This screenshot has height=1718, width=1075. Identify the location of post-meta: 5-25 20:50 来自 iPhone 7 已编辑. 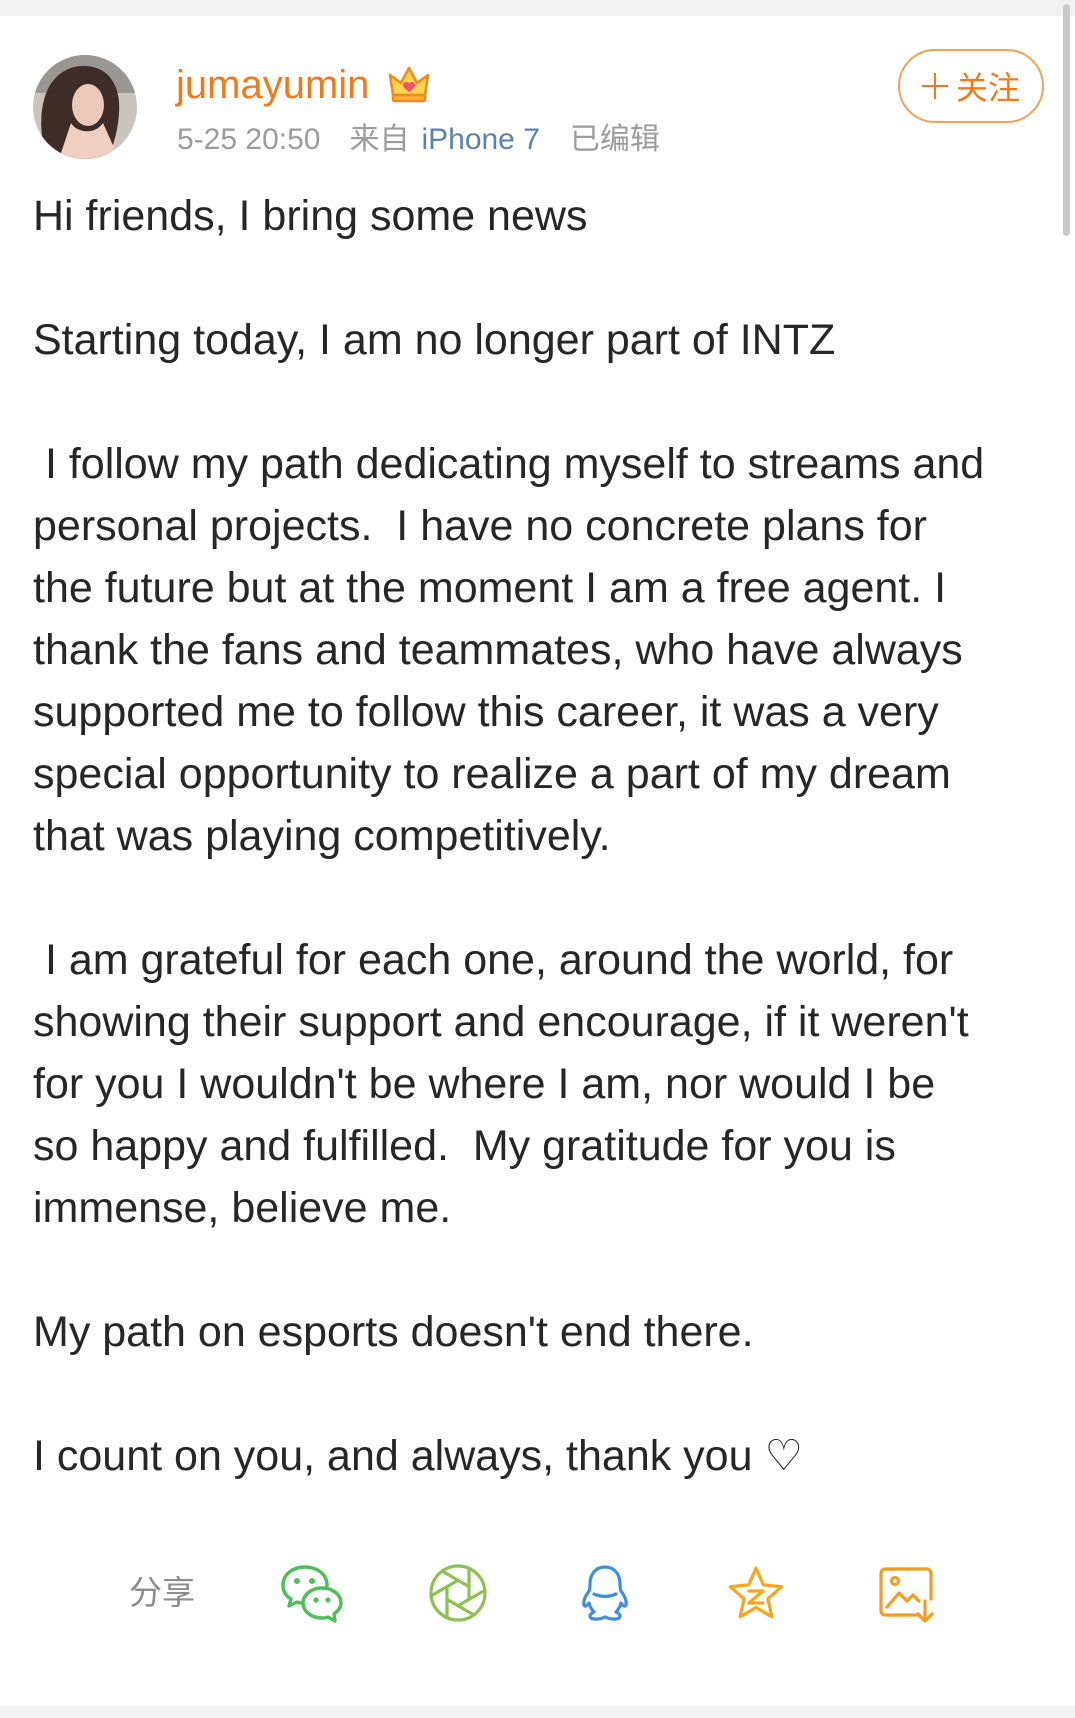
(418, 140).